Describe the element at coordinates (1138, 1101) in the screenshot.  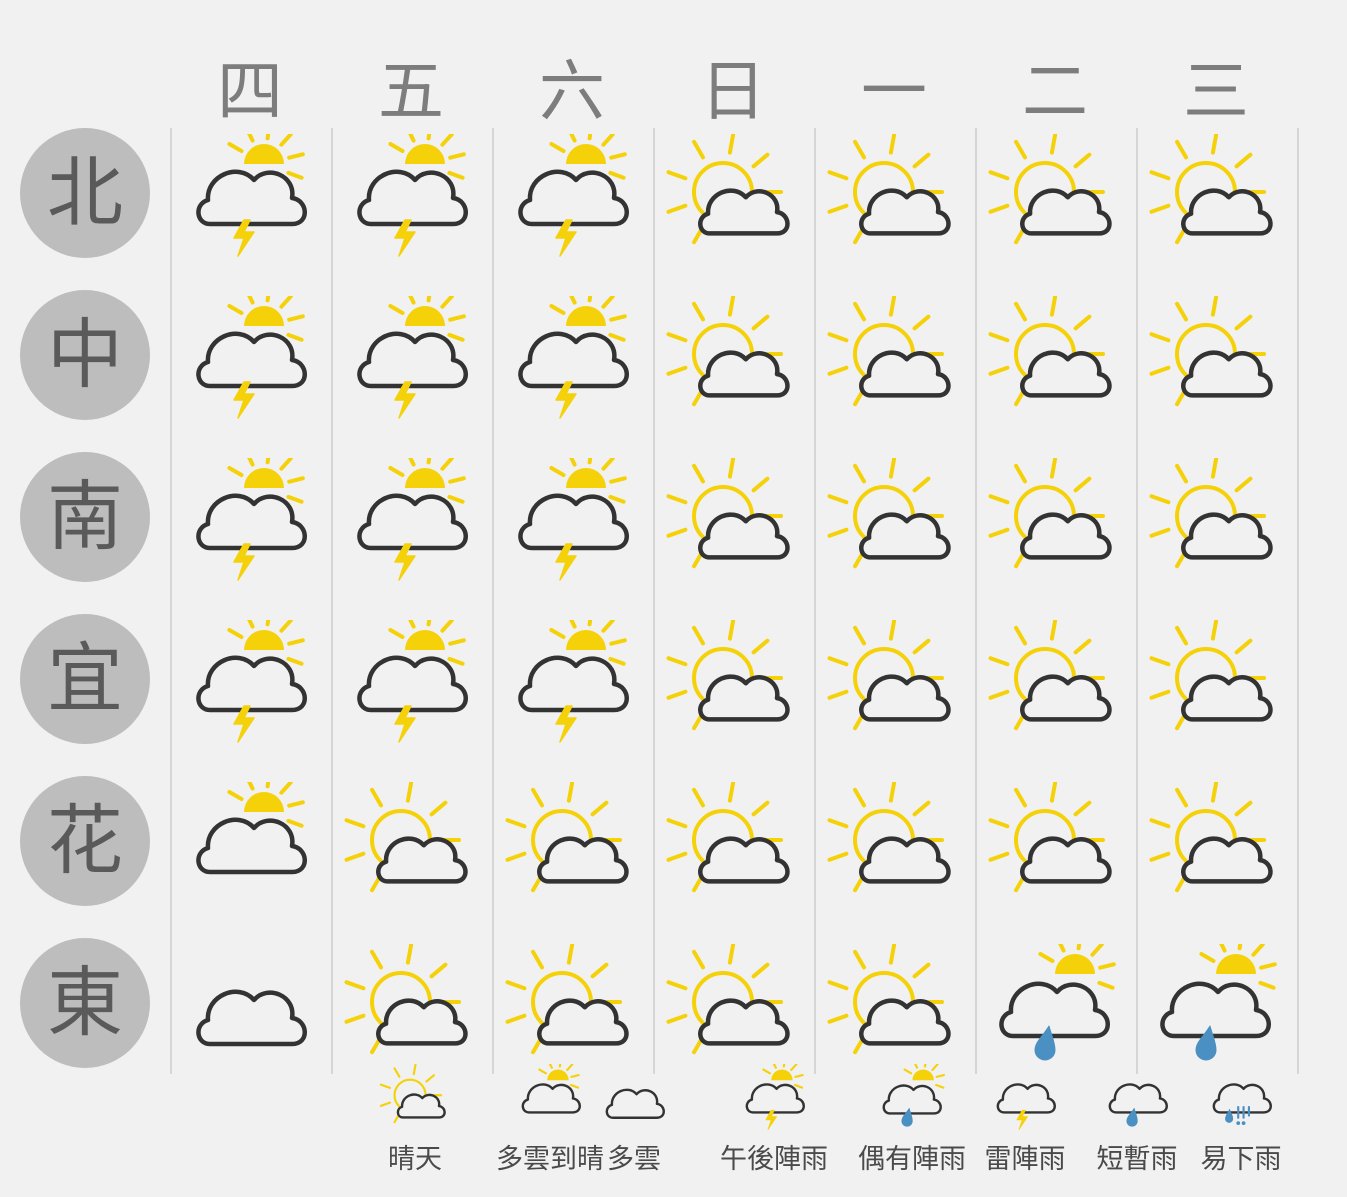
I see `rain-icon` at that location.